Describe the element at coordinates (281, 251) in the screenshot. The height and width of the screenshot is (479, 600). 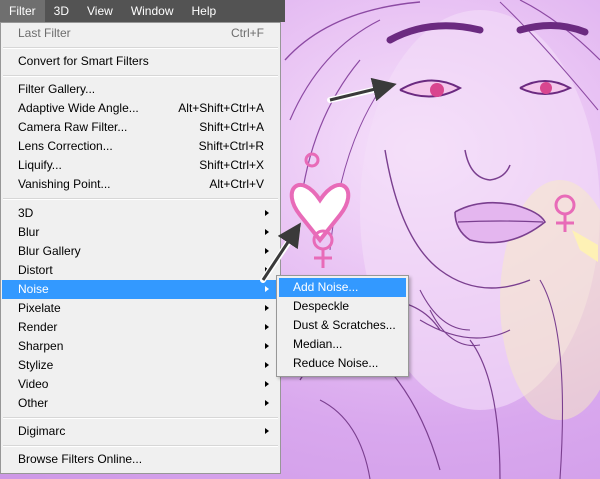
I see `arrow-to-earring-icon` at that location.